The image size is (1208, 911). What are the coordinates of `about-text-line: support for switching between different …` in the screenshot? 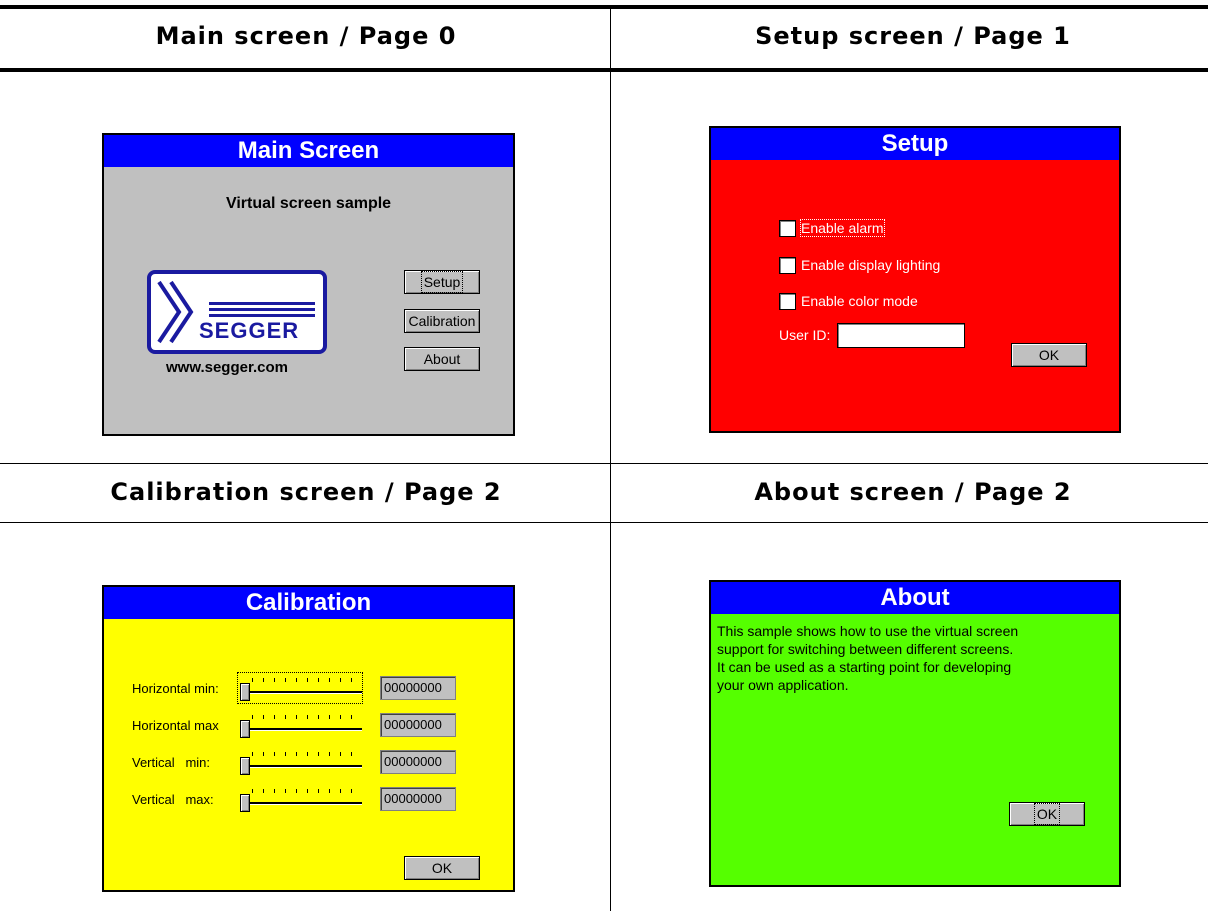 It's located at (865, 649).